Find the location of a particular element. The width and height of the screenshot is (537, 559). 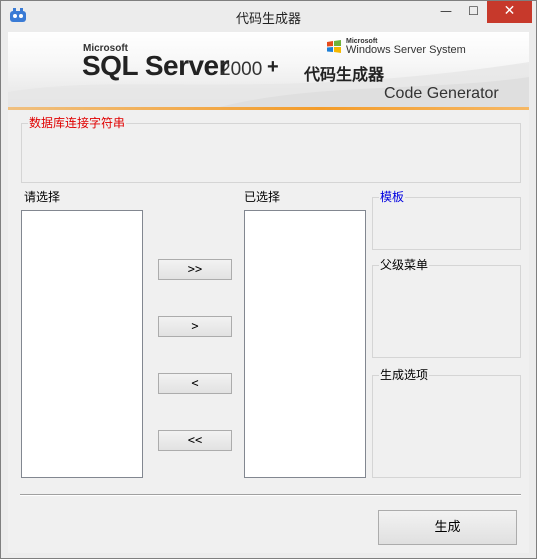

bottom-separator is located at coordinates (270, 495).